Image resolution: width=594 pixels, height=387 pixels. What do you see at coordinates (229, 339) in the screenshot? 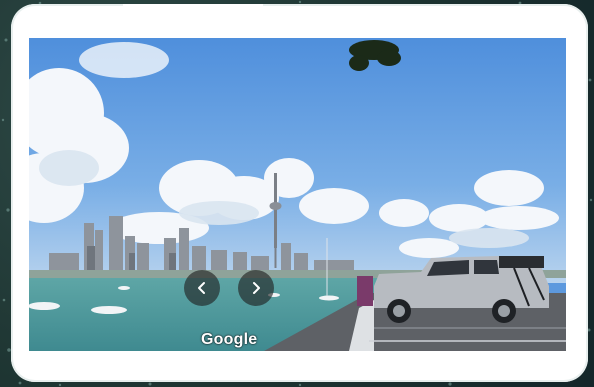
I see `google-attribution: Google` at bounding box center [229, 339].